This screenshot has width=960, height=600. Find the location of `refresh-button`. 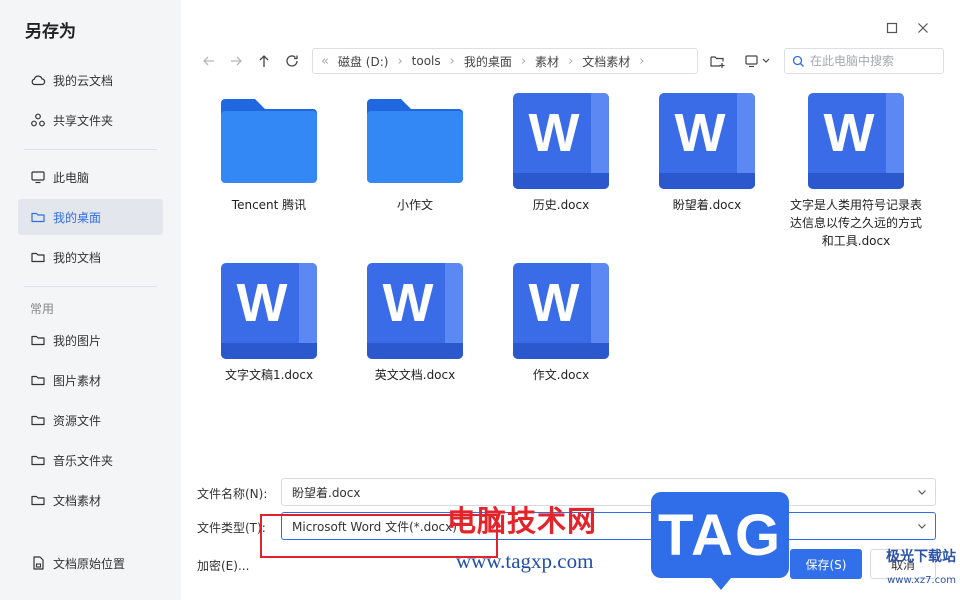

refresh-button is located at coordinates (292, 61).